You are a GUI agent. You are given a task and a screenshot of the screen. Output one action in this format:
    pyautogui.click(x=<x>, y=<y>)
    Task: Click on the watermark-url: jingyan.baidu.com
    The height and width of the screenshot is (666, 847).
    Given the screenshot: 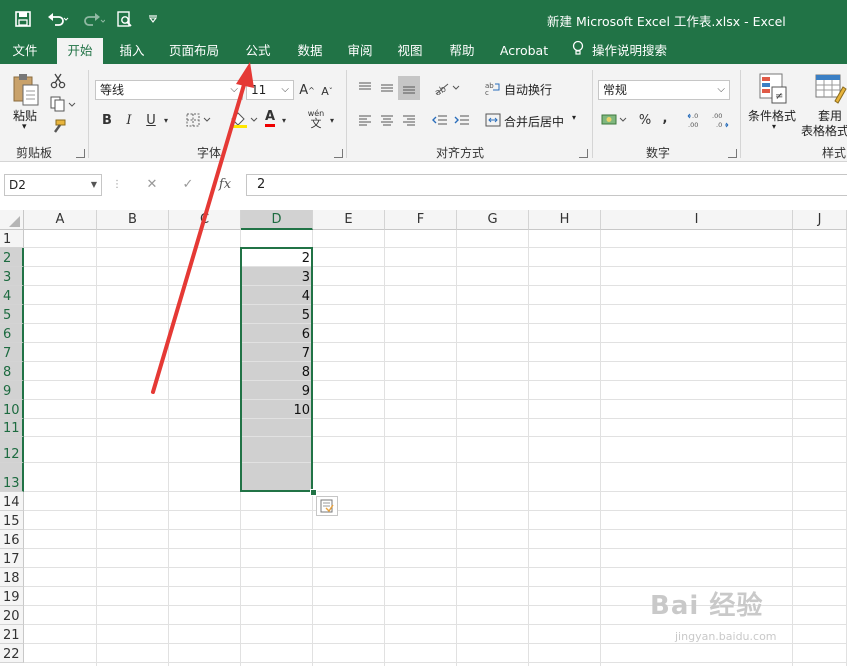 What is the action you would take?
    pyautogui.click(x=726, y=636)
    